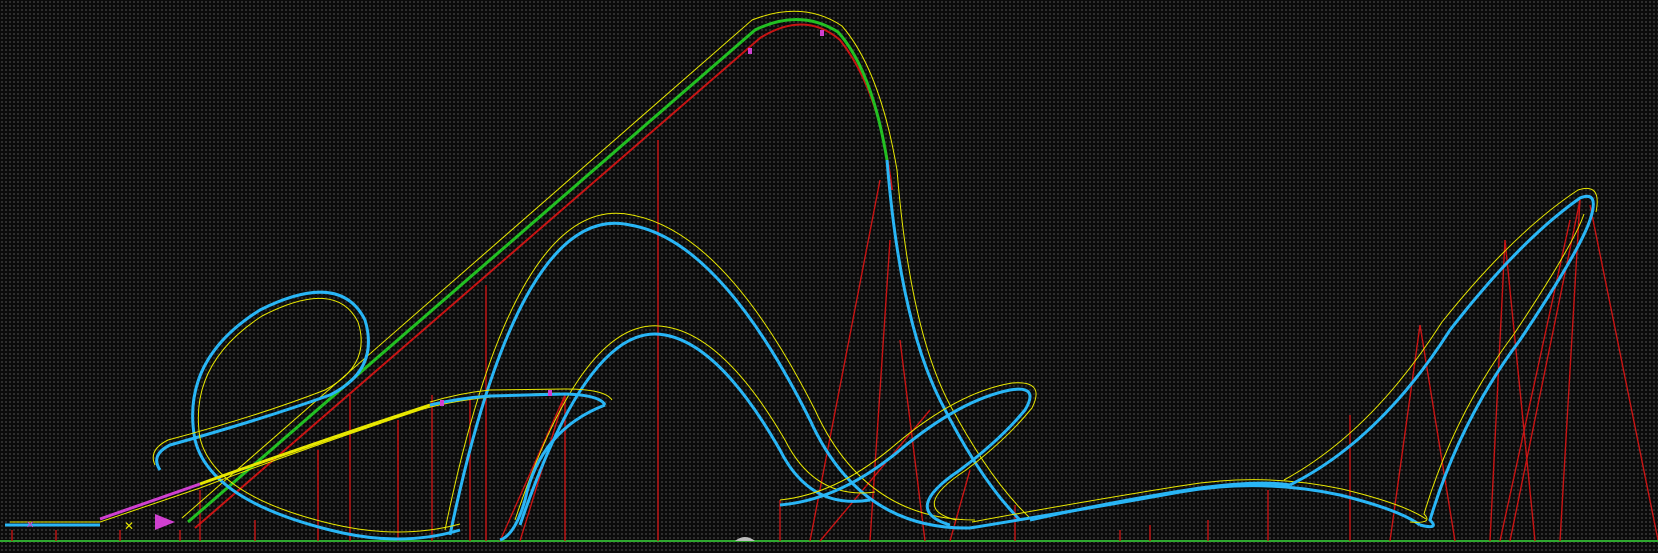  I want to click on first-drop-track, so click(953, 340).